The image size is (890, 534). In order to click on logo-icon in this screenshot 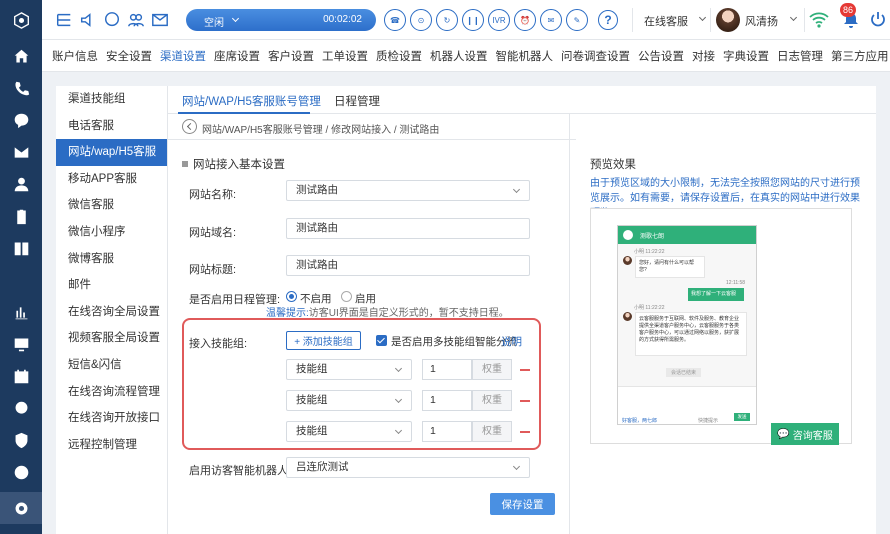, I will do `click(21, 20)`.